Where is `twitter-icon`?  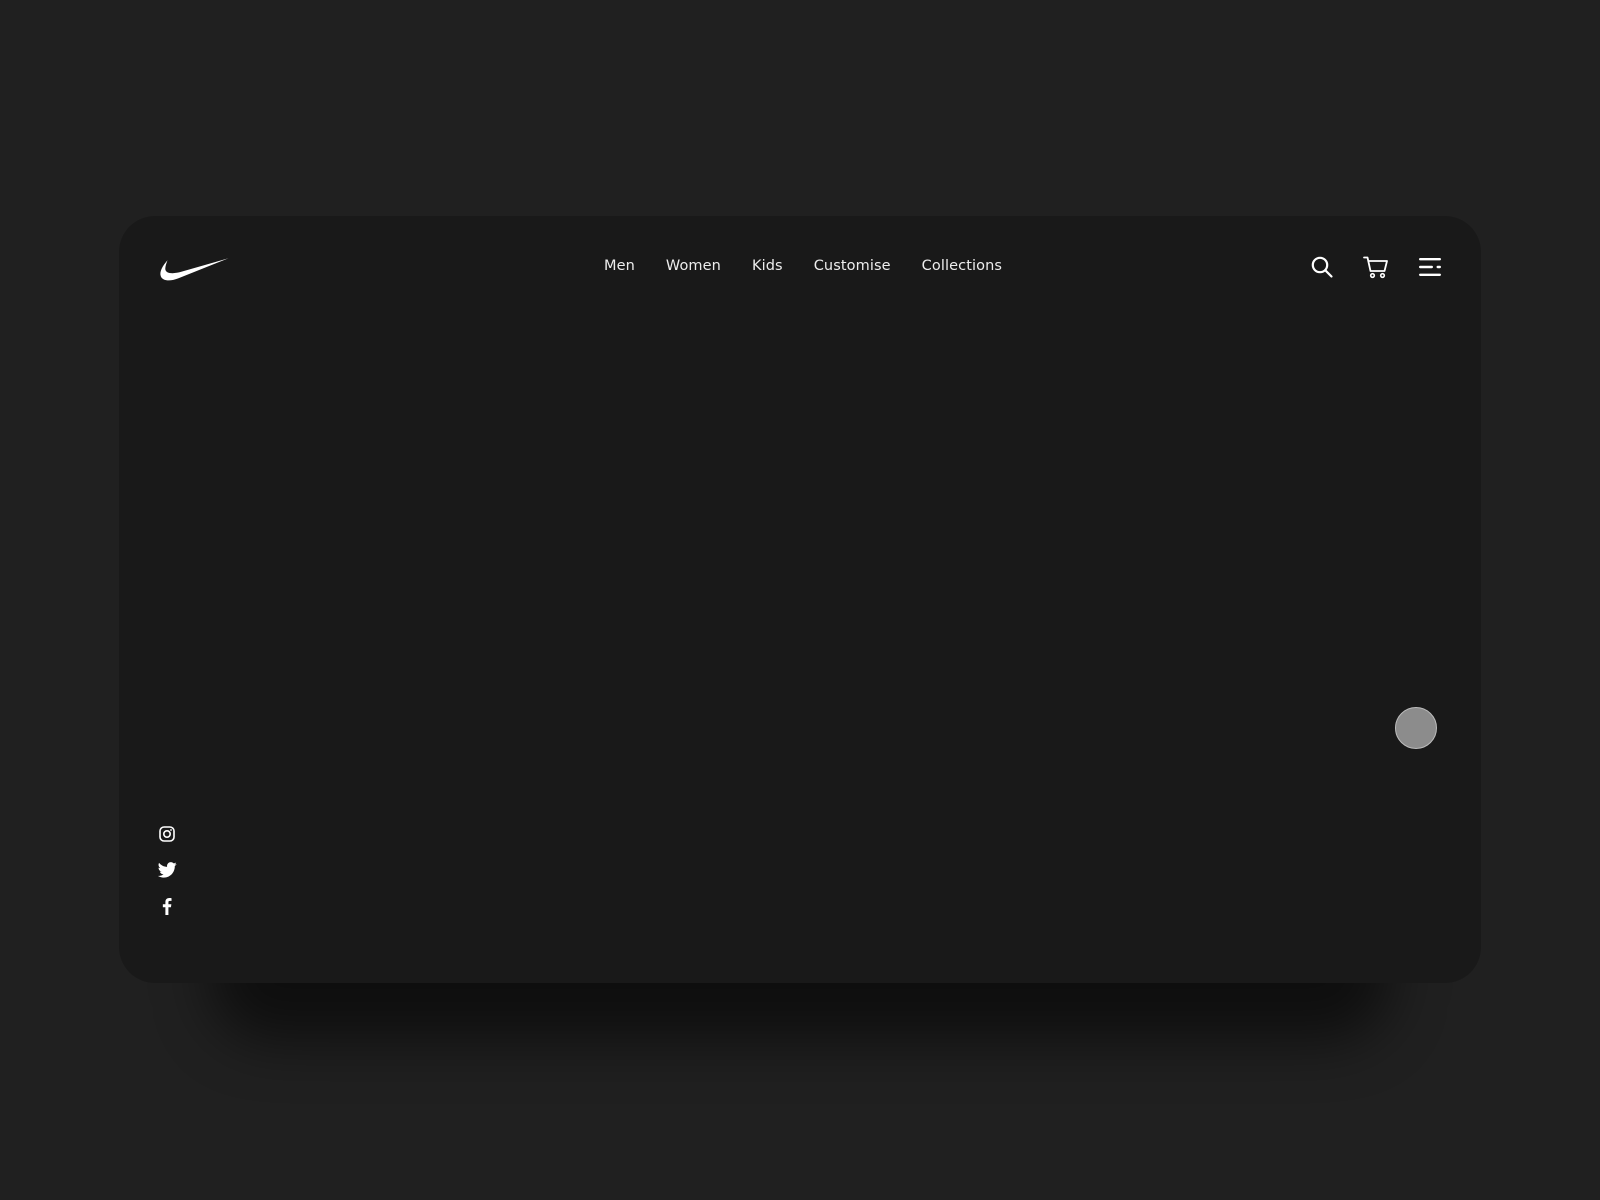
twitter-icon is located at coordinates (167, 870).